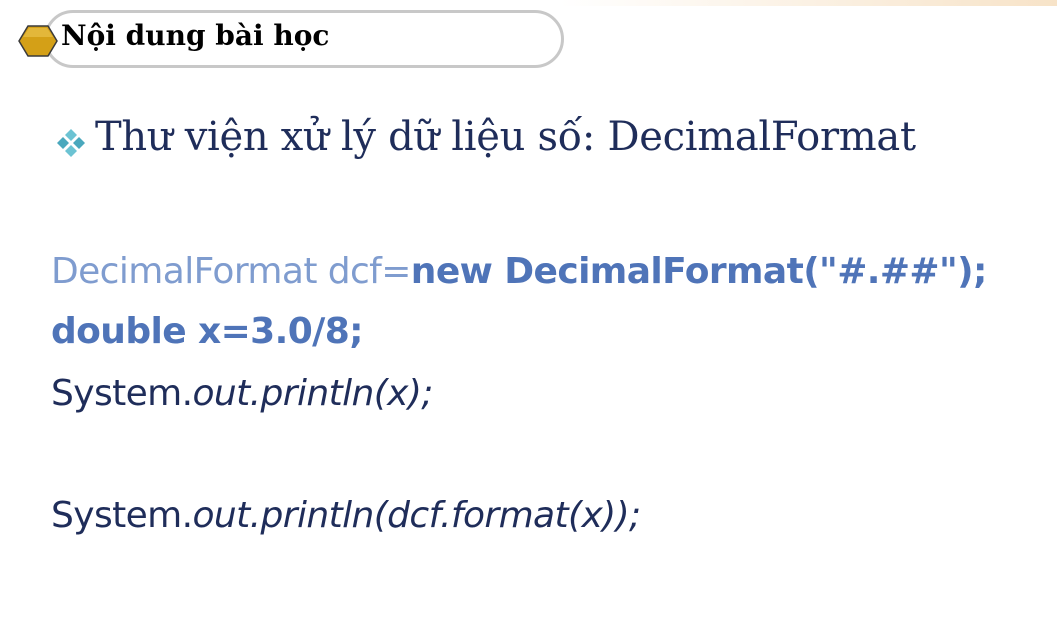 The width and height of the screenshot is (1057, 620). I want to click on code-line-4: System.out.println(dcf.format(x));, so click(346, 515).